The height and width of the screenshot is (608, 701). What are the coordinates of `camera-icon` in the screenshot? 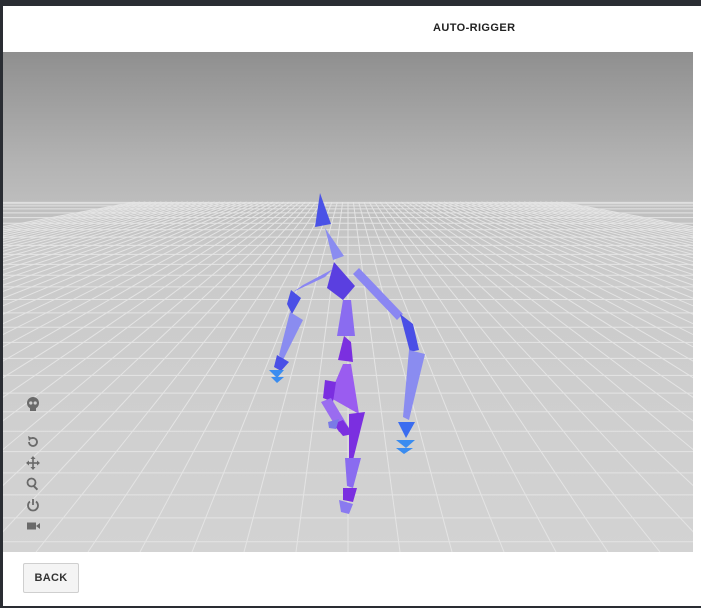 It's located at (33, 526).